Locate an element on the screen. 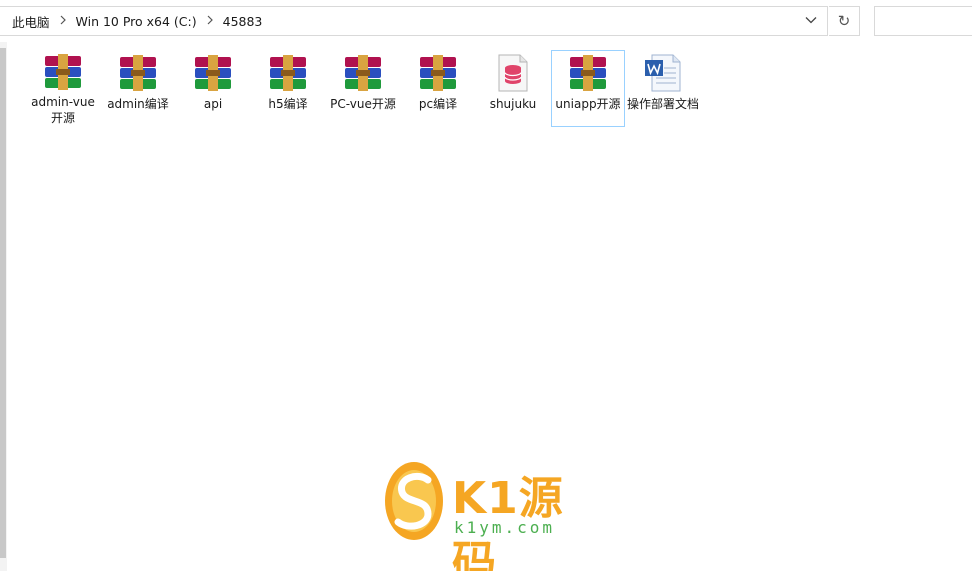  file-item: pc编译 is located at coordinates (438, 88).